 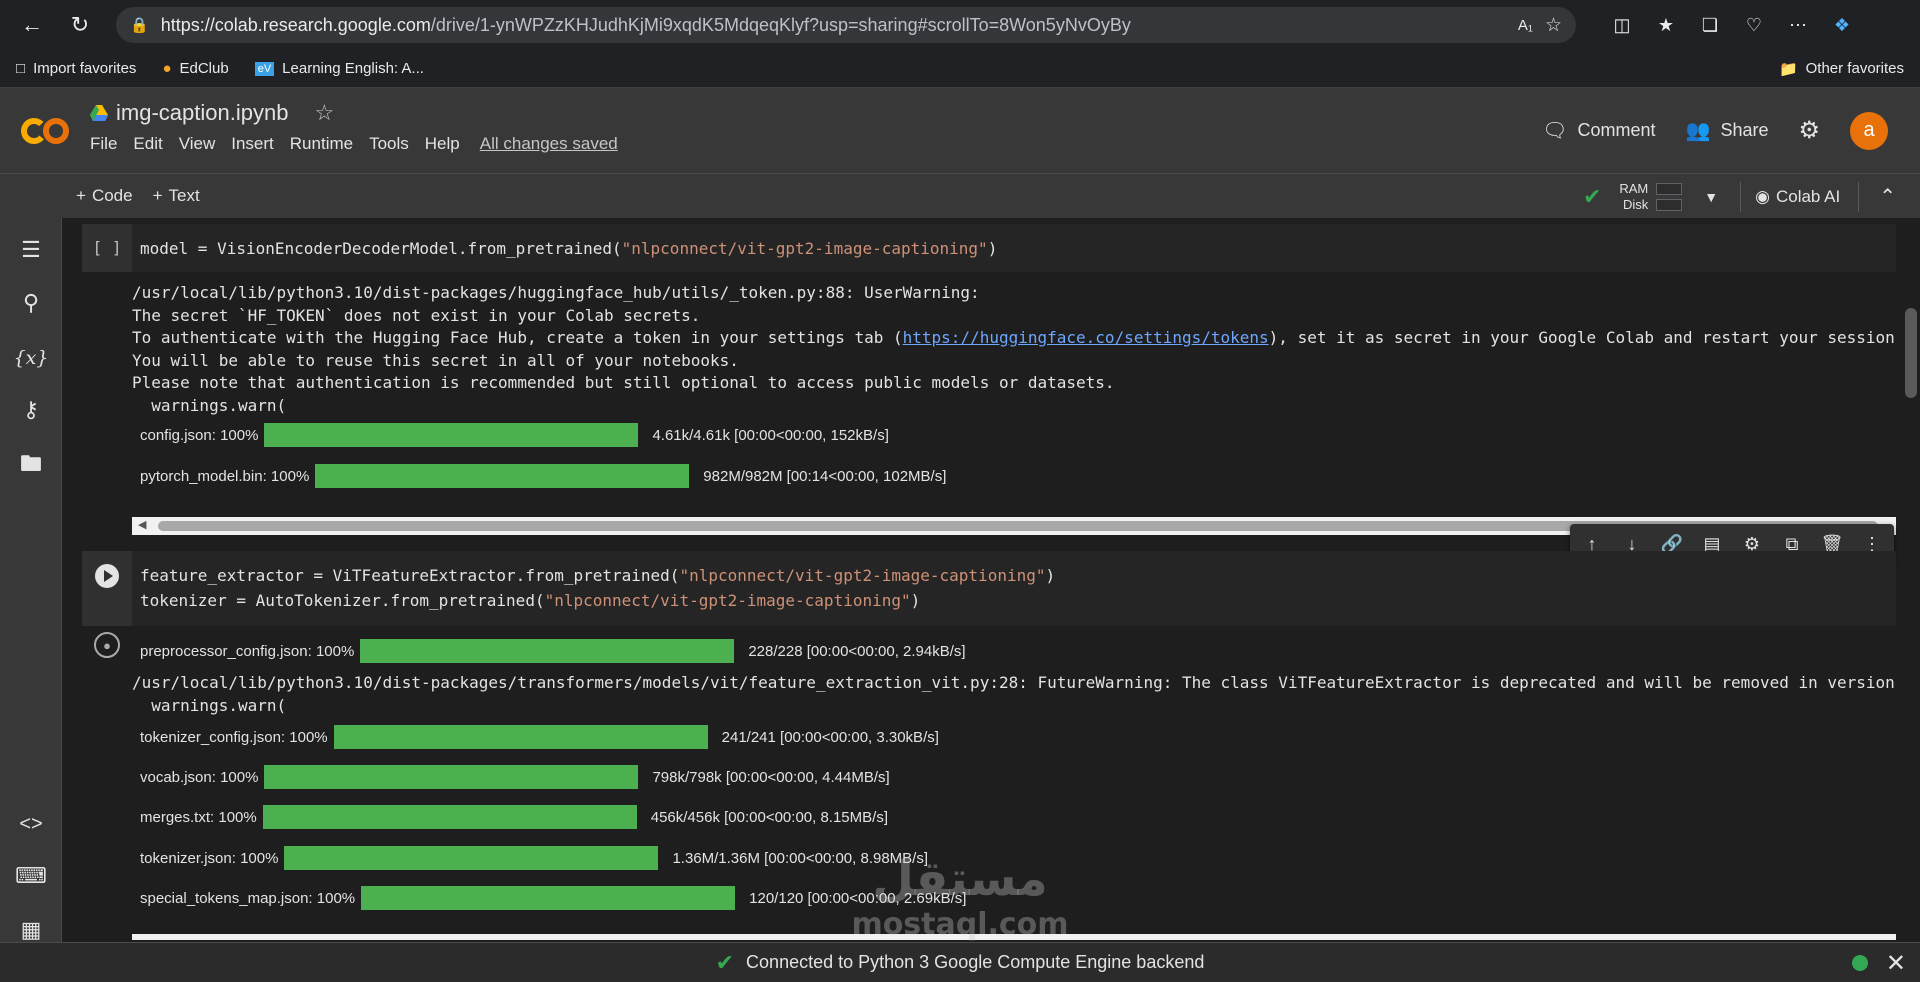 I want to click on resources-indicator: ✔ RAM Disk, so click(x=1632, y=196).